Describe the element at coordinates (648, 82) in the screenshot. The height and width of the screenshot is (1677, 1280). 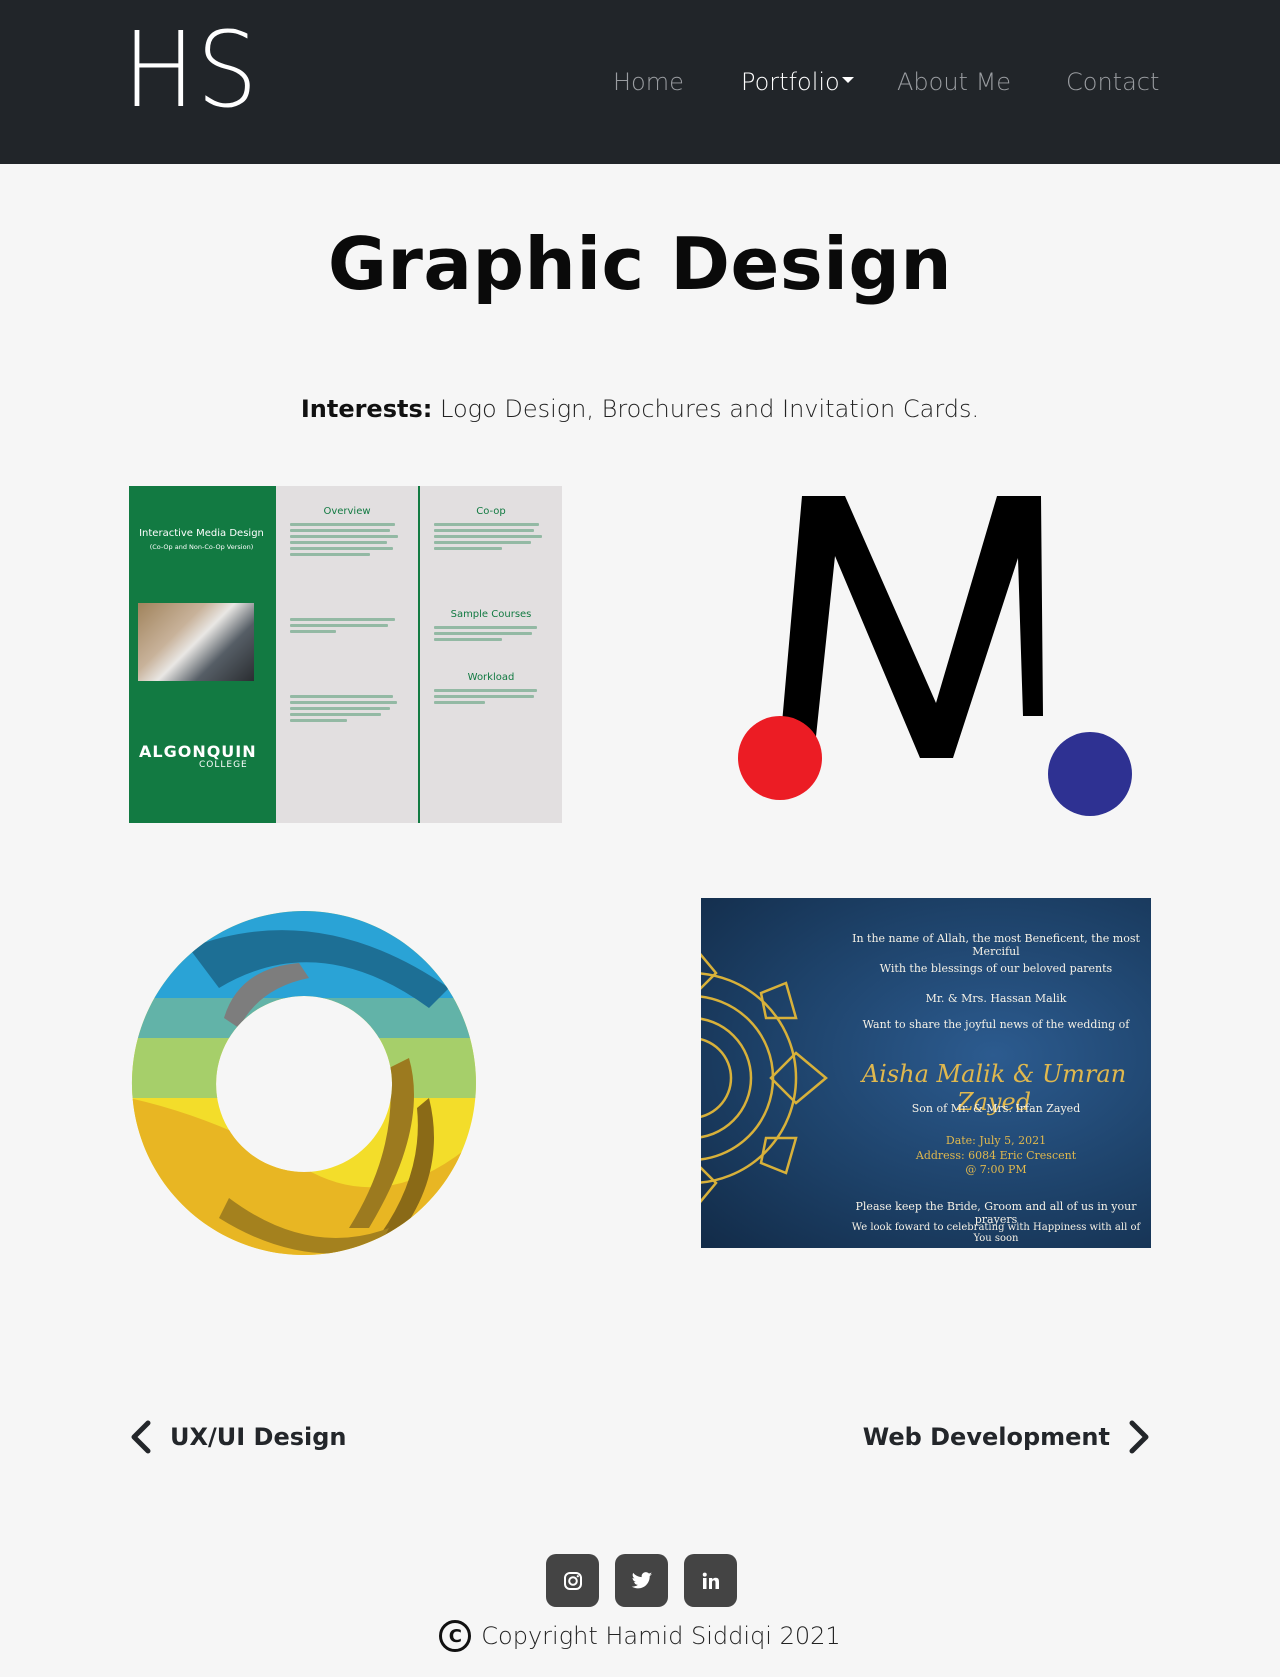
I see `nav-home: Home` at that location.